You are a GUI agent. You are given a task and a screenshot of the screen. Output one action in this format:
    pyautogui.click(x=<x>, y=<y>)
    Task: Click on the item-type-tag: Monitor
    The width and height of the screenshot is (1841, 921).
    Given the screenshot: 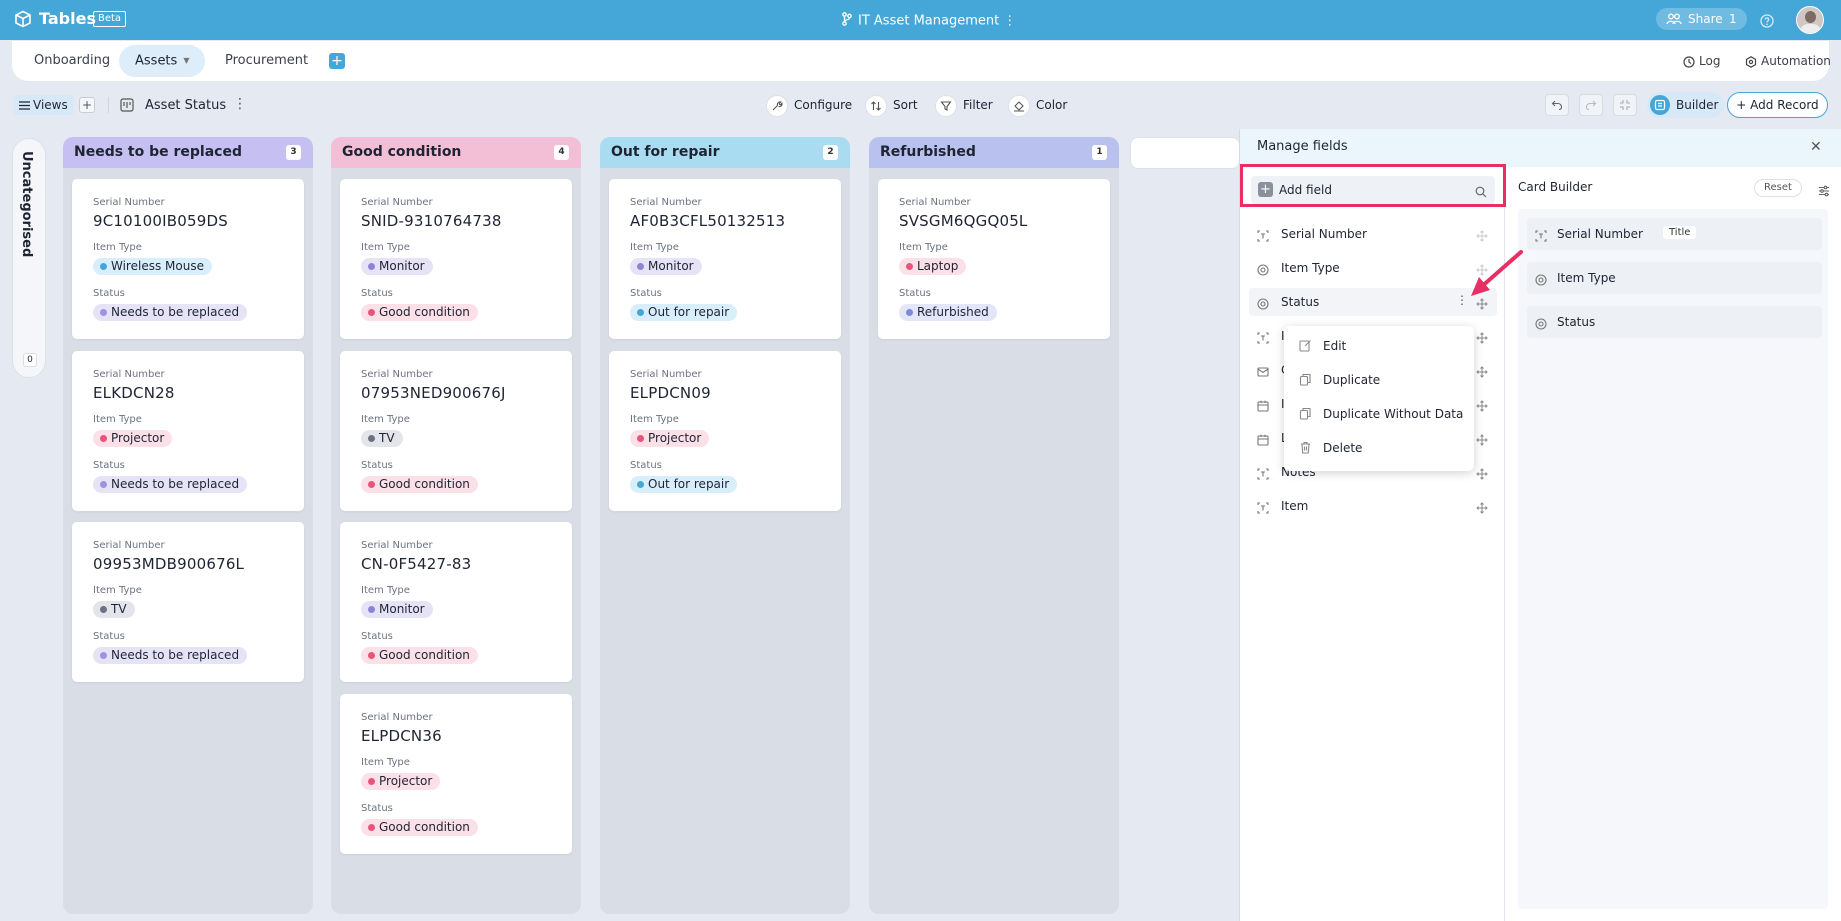 What is the action you would take?
    pyautogui.click(x=397, y=266)
    